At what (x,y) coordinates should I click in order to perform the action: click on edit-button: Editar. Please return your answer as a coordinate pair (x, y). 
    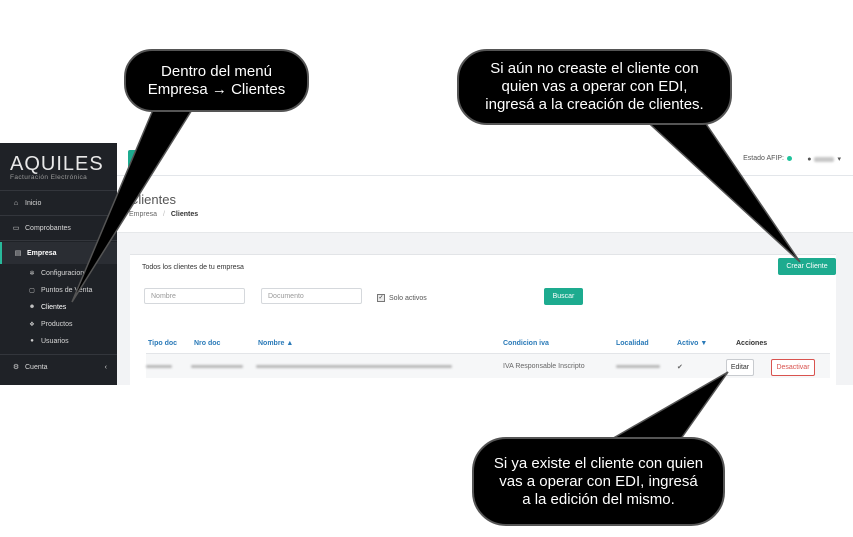
    Looking at the image, I should click on (740, 367).